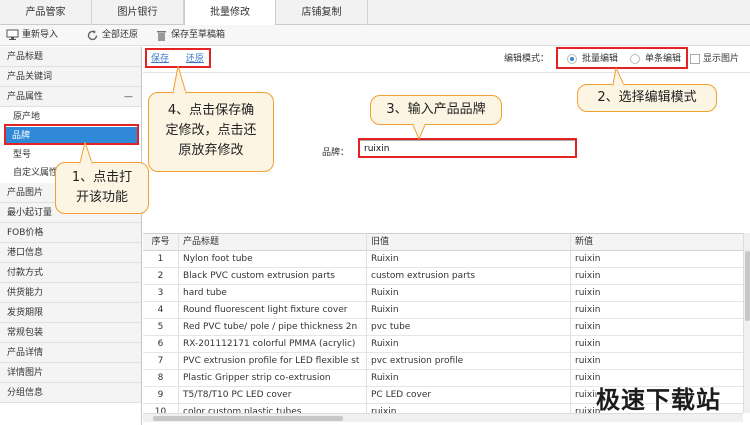 The height and width of the screenshot is (425, 750). Describe the element at coordinates (30, 77) in the screenshot. I see `sidebar-item-label: 产品关键词` at that location.